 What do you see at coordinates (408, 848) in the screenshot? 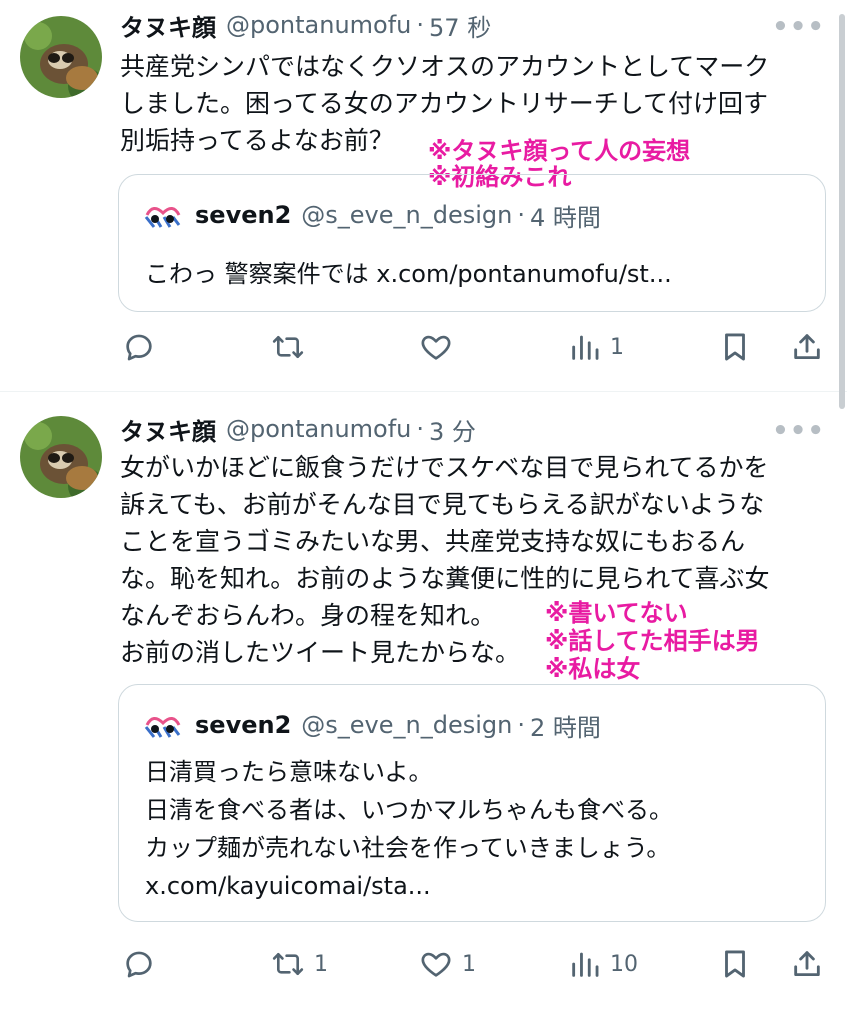
I see `quoted-text-line: カップ麺が売れない社会を作っていきましょう。` at bounding box center [408, 848].